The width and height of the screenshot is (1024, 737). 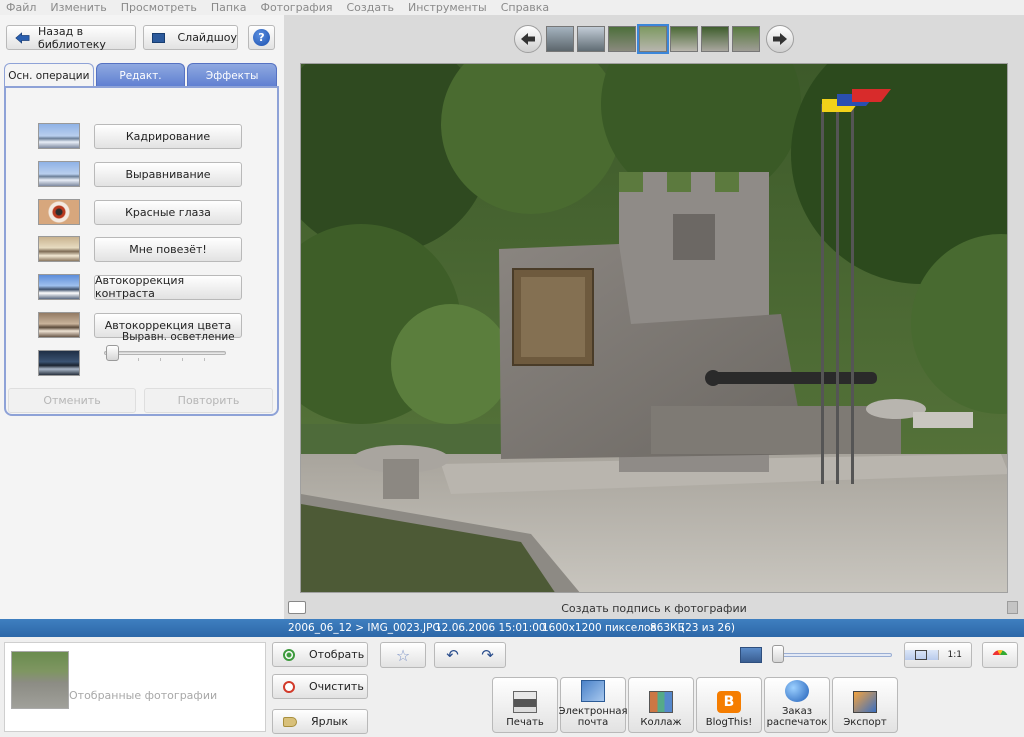 I want to click on lucky-icon, so click(x=59, y=249).